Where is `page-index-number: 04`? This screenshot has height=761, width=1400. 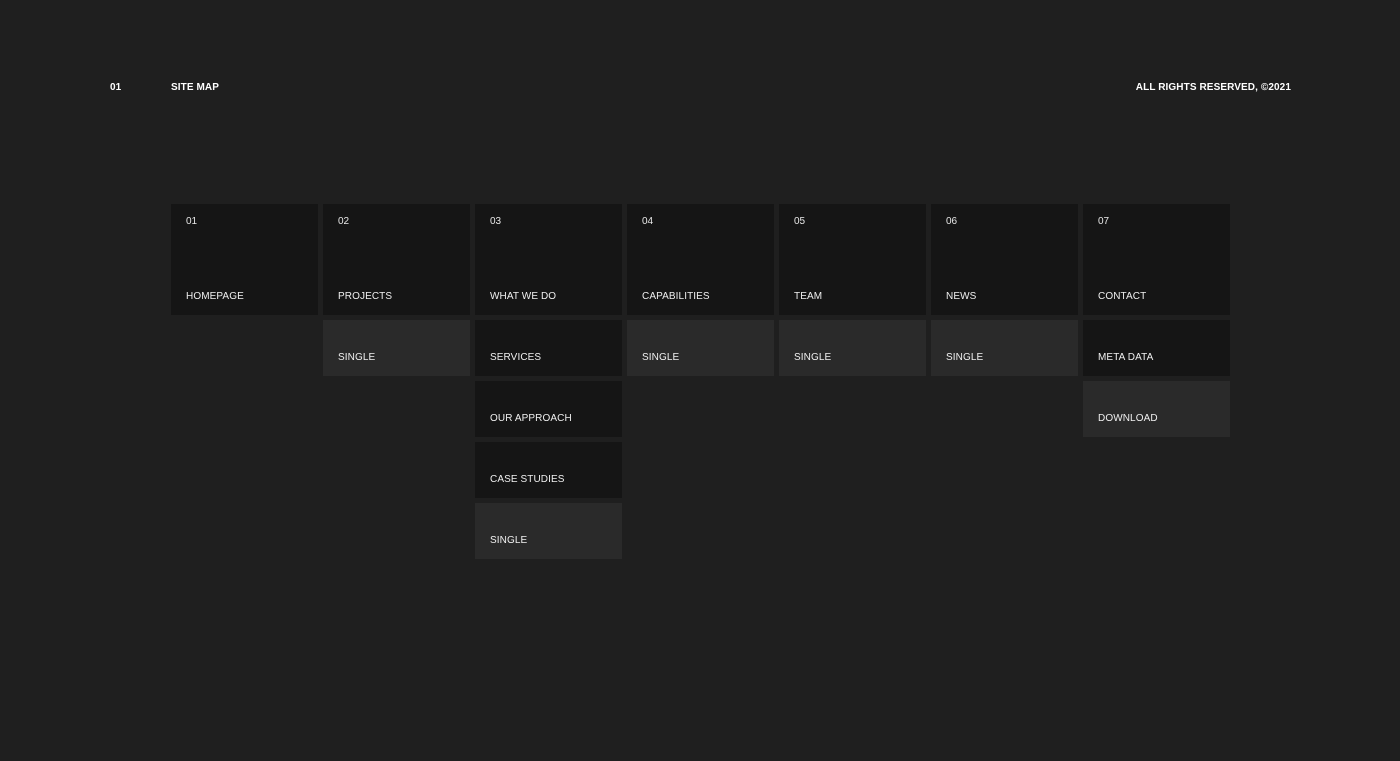 page-index-number: 04 is located at coordinates (648, 221).